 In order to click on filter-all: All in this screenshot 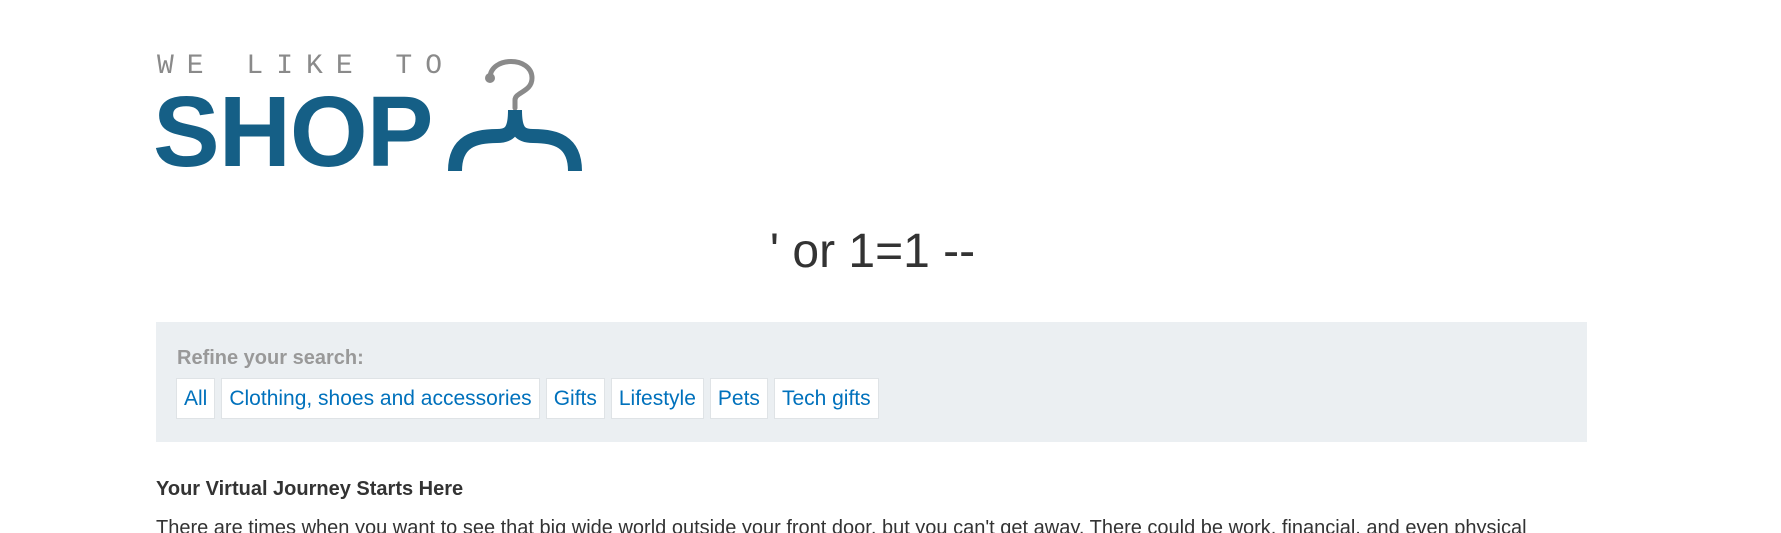, I will do `click(196, 398)`.